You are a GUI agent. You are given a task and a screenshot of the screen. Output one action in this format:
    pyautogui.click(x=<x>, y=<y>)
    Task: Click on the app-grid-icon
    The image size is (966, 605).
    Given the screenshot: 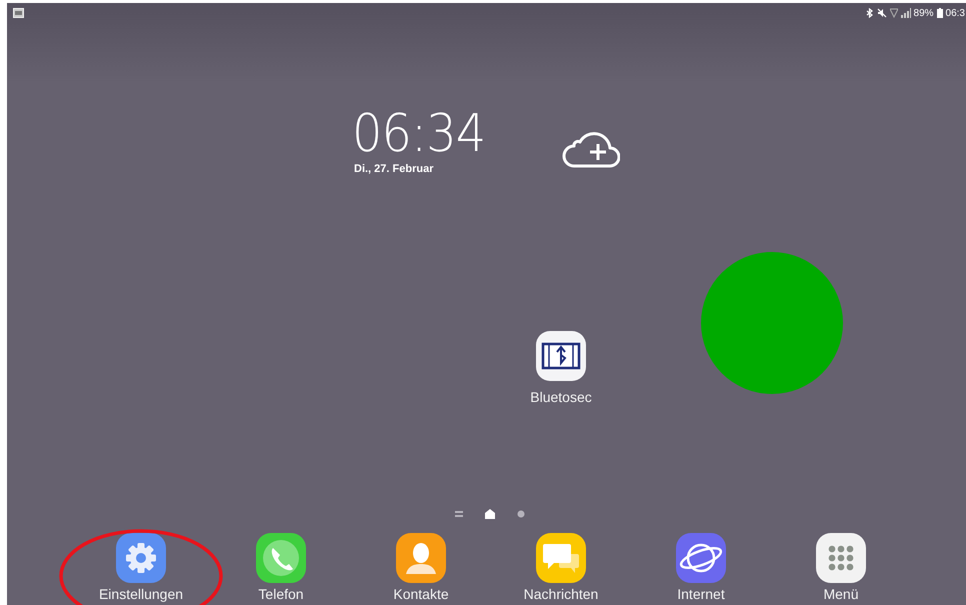 What is the action you would take?
    pyautogui.click(x=841, y=558)
    